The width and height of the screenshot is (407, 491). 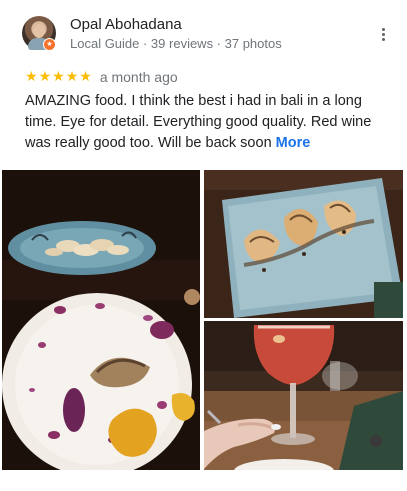 What do you see at coordinates (176, 43) in the screenshot?
I see `reviewer-meta: Local Guide · 39 reviews · 37 photos` at bounding box center [176, 43].